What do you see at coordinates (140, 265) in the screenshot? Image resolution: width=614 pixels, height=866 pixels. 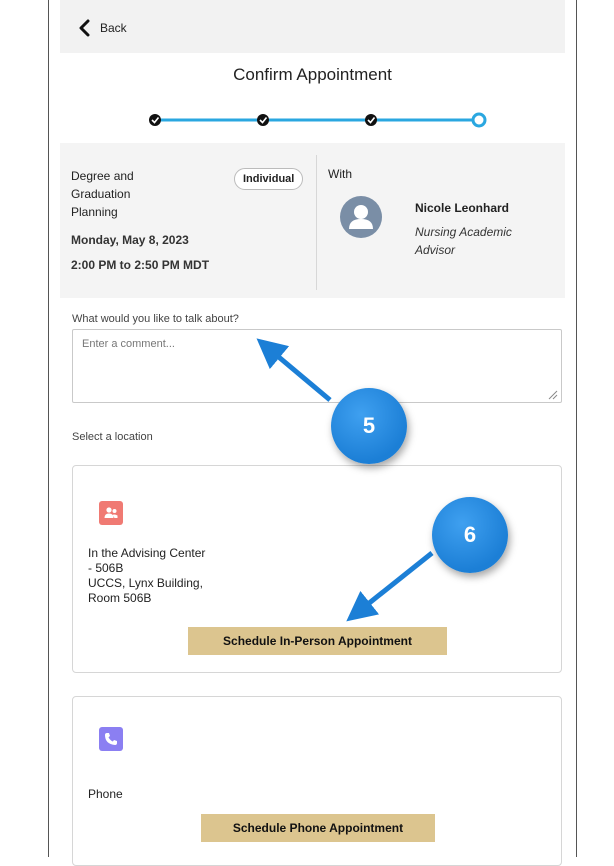 I see `appointment-time: 2:00 PM to 2:50 PM MDT` at bounding box center [140, 265].